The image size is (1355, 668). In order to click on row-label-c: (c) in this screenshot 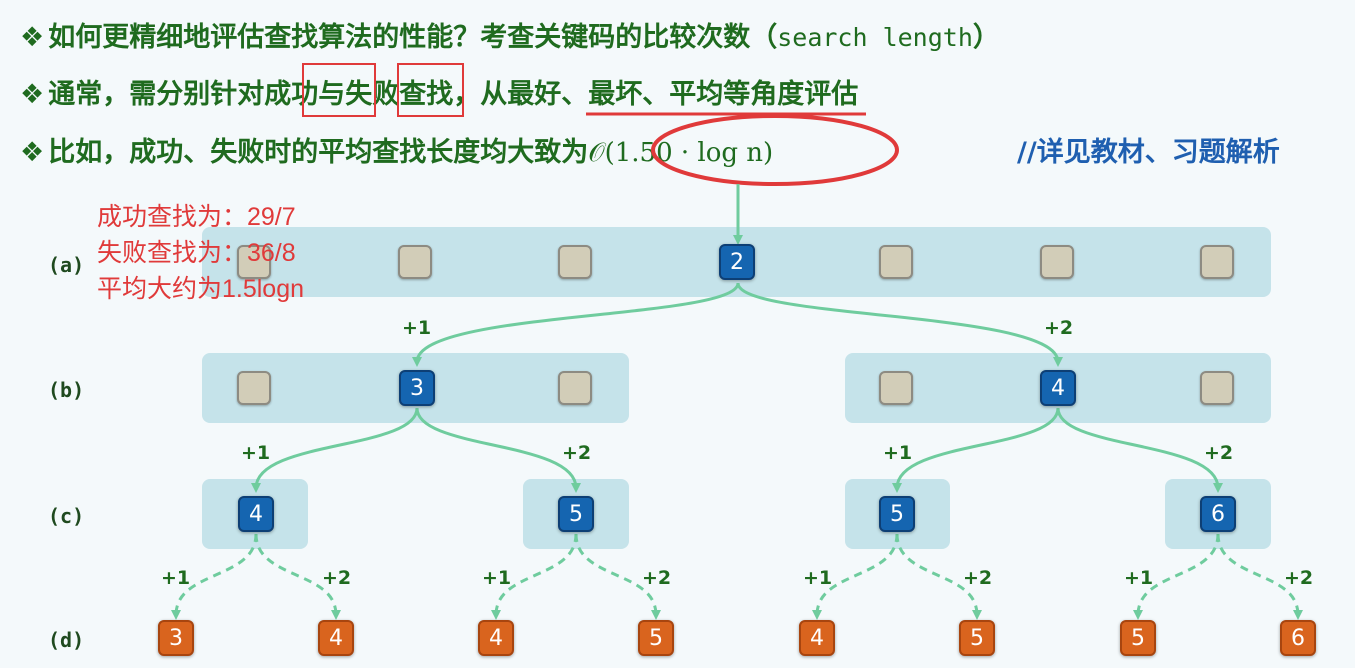, I will do `click(66, 516)`.